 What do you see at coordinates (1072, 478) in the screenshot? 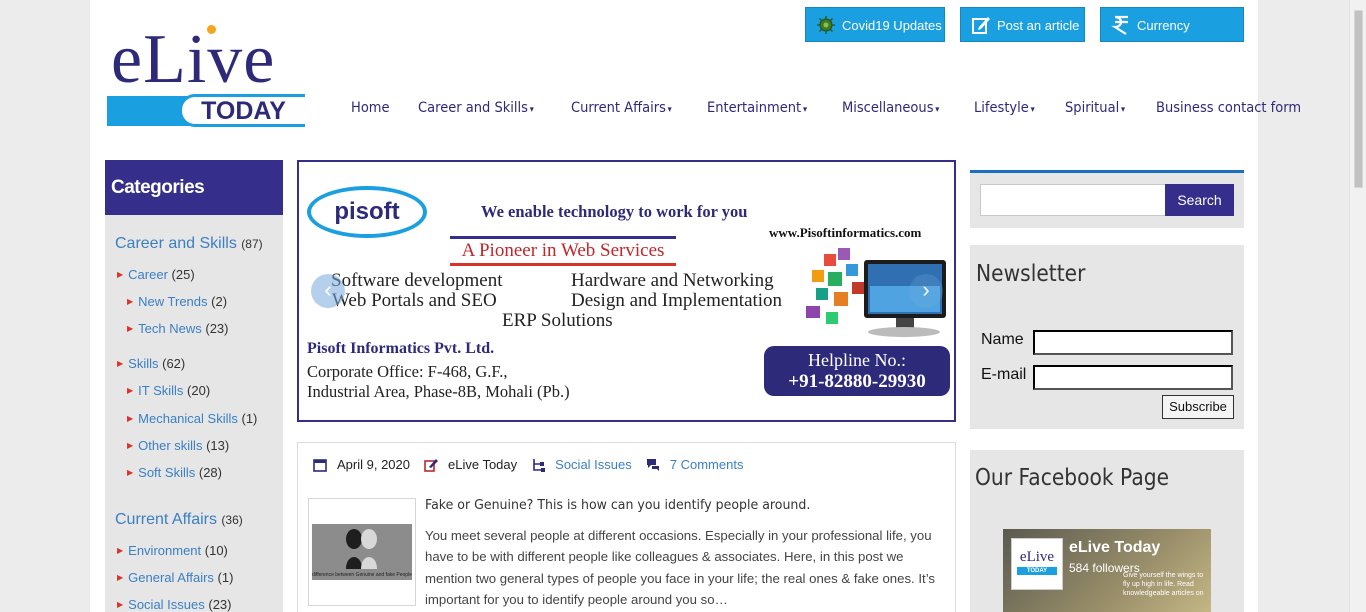
I see `facebook-title: Our Facebook Page` at bounding box center [1072, 478].